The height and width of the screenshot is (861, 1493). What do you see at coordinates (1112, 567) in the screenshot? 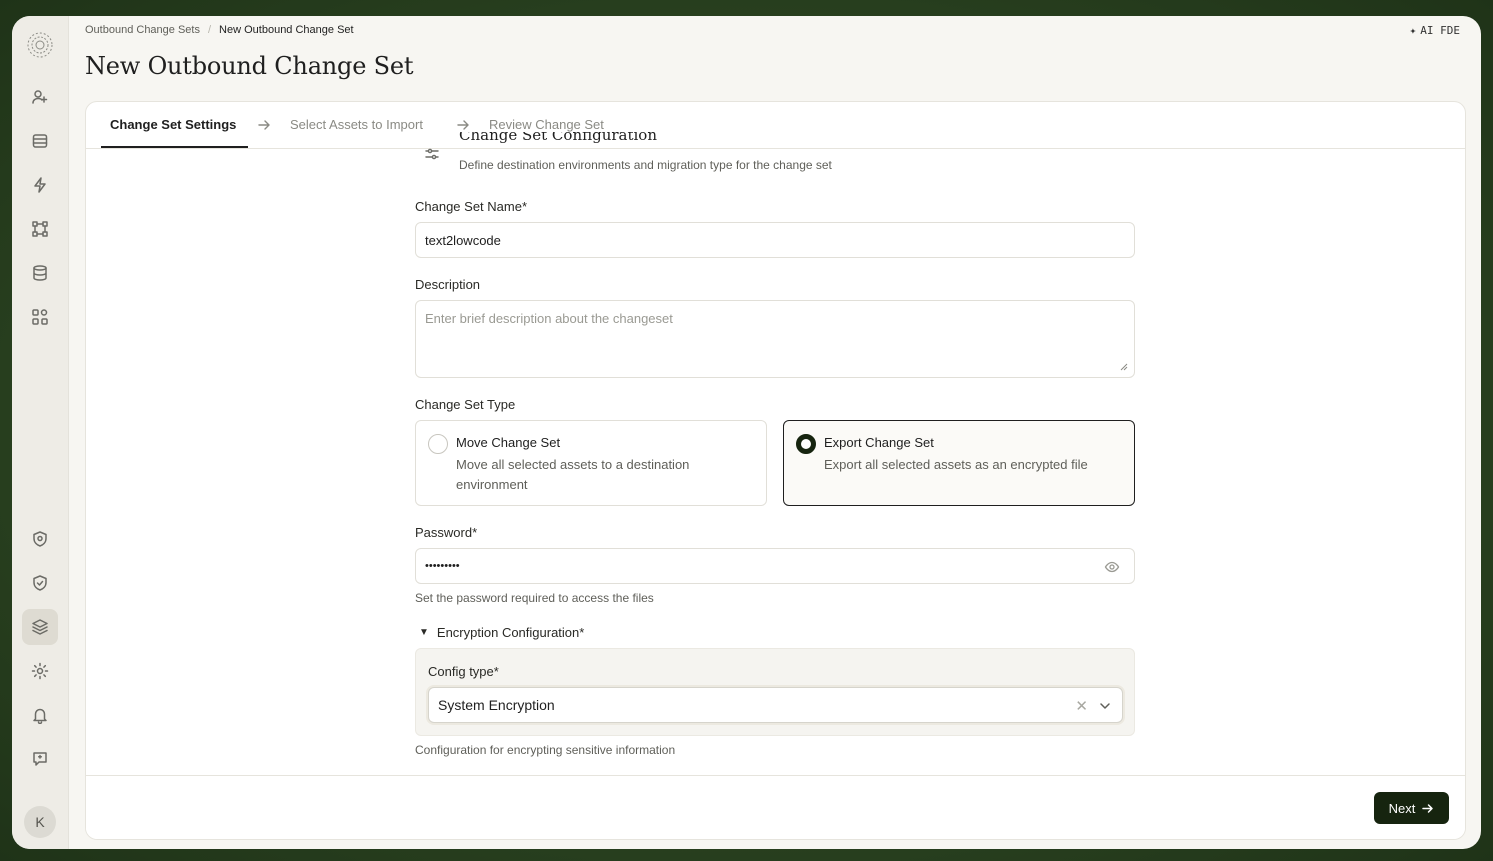
I see `eye-icon` at bounding box center [1112, 567].